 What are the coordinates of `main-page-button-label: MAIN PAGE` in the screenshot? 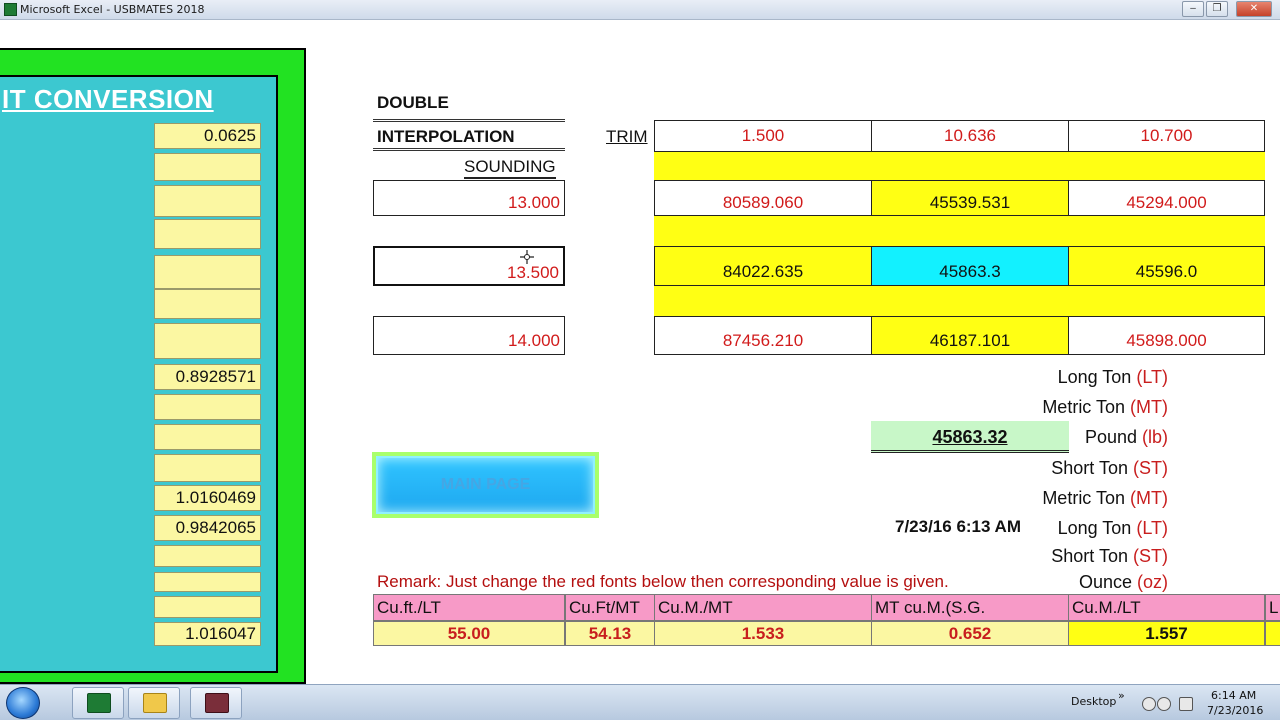 It's located at (485, 485).